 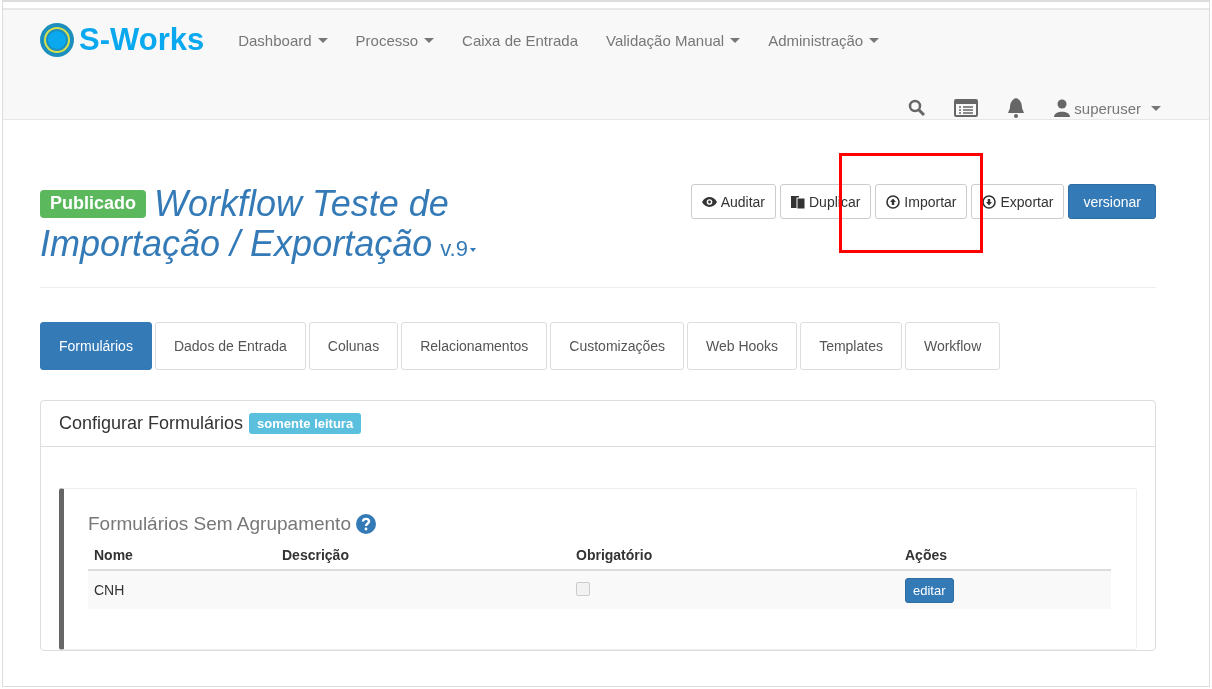 What do you see at coordinates (709, 201) in the screenshot?
I see `eye-icon` at bounding box center [709, 201].